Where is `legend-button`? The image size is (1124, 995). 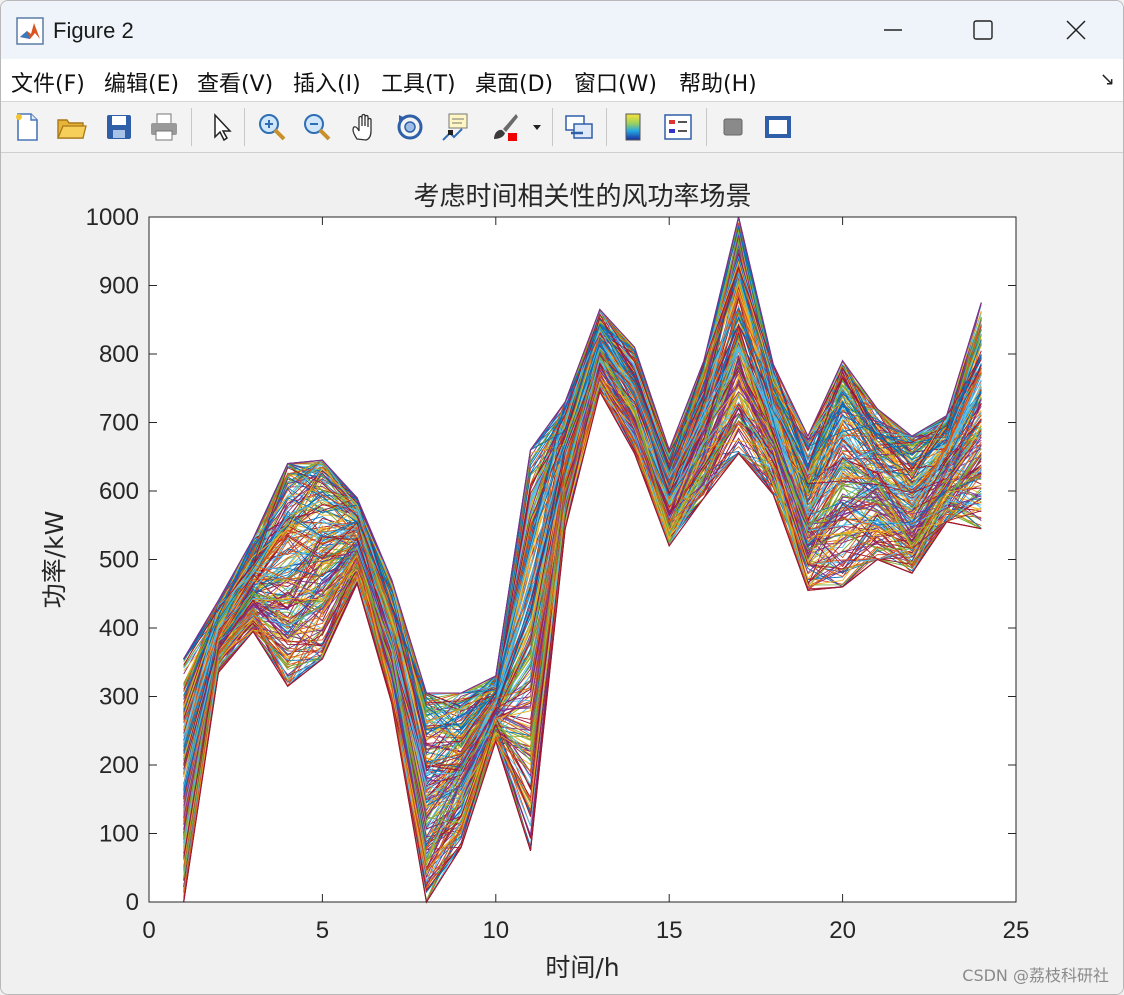 legend-button is located at coordinates (678, 127).